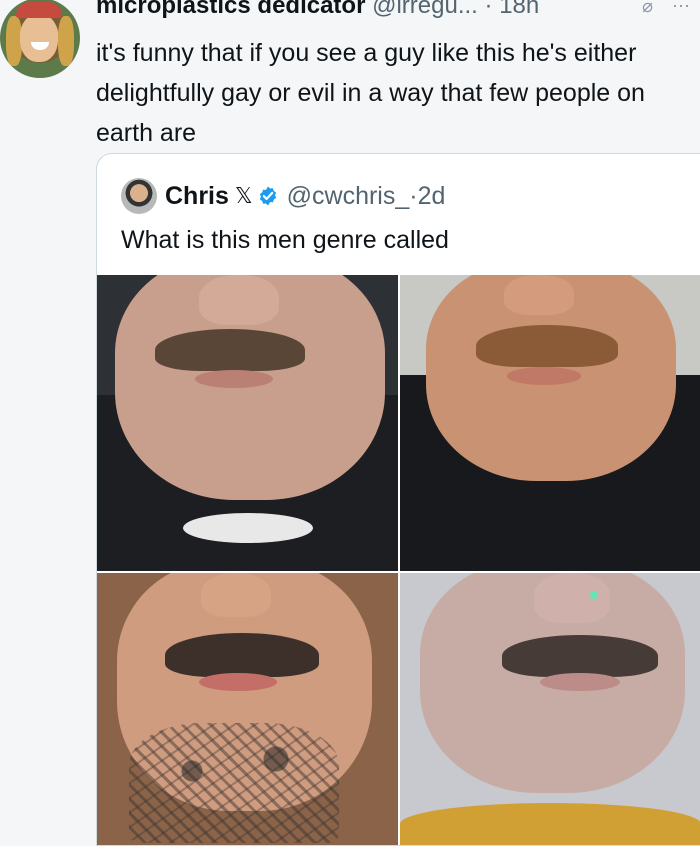  Describe the element at coordinates (283, 196) in the screenshot. I see `quote-header: Chris 𝕏 @cwchris_ · 2d` at that location.